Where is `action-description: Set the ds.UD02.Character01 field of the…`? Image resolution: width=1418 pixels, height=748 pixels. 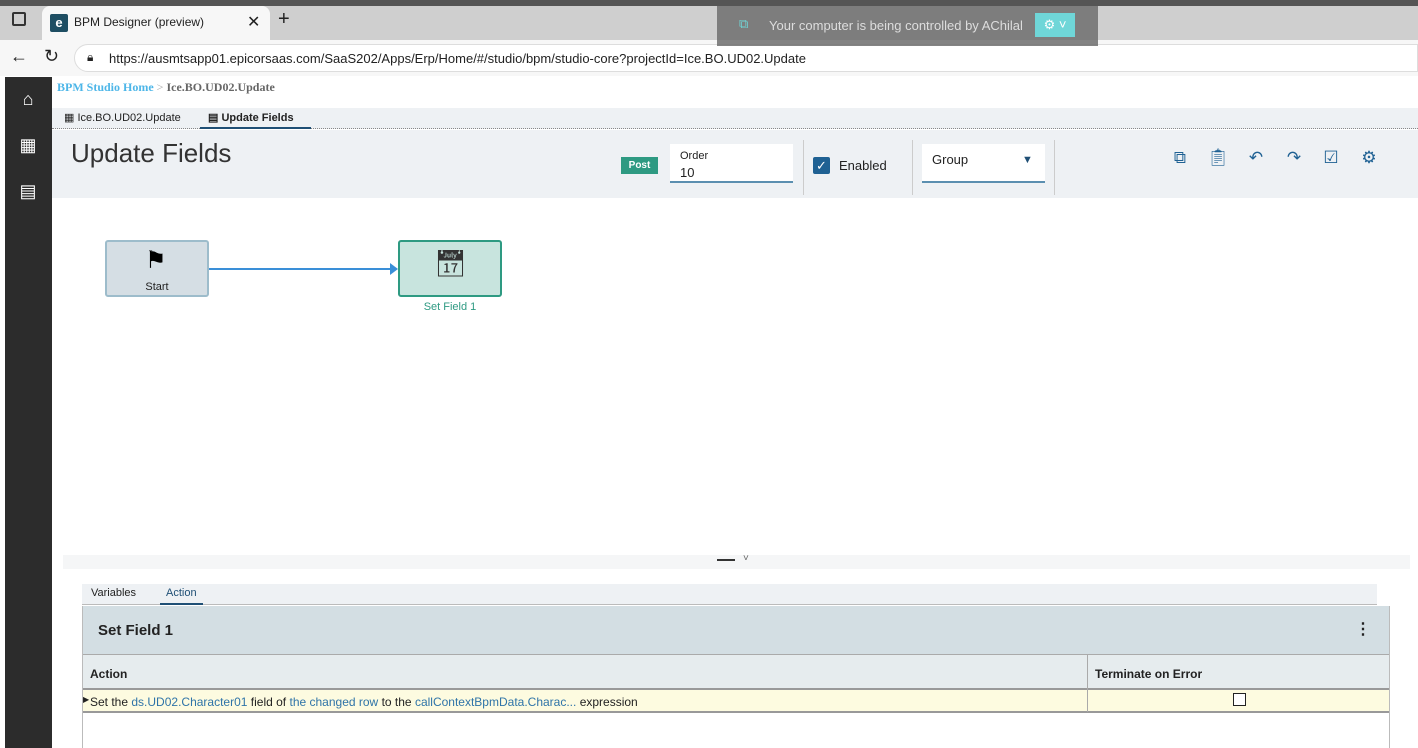 action-description: Set the ds.UD02.Character01 field of the… is located at coordinates (364, 702).